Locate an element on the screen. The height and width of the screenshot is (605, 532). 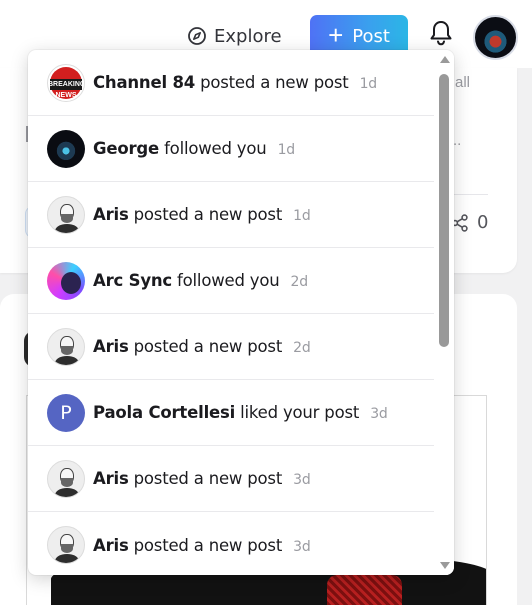
notification-actor: Paola Cortellesi is located at coordinates (164, 412).